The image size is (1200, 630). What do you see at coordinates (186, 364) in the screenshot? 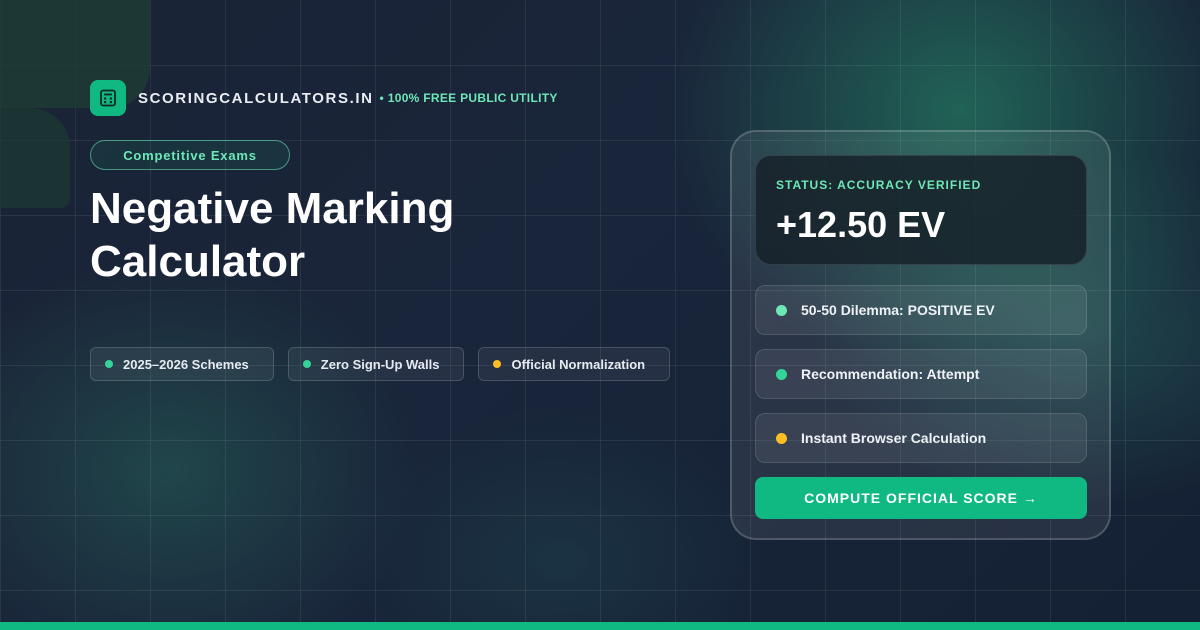
I see `feature-label: 2025–2026 Schemes` at bounding box center [186, 364].